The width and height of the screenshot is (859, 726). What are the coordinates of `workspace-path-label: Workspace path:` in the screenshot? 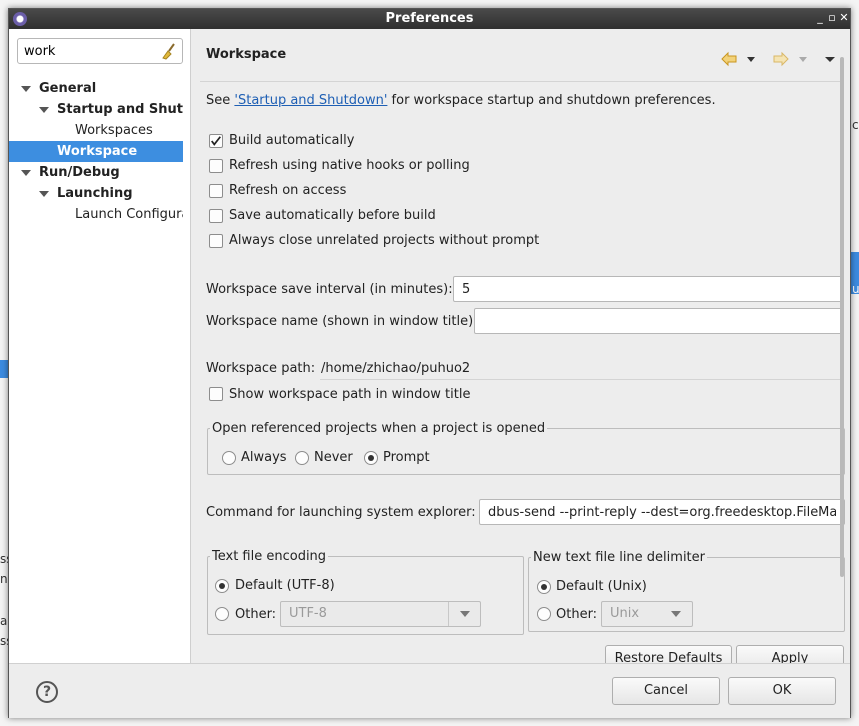 It's located at (261, 368).